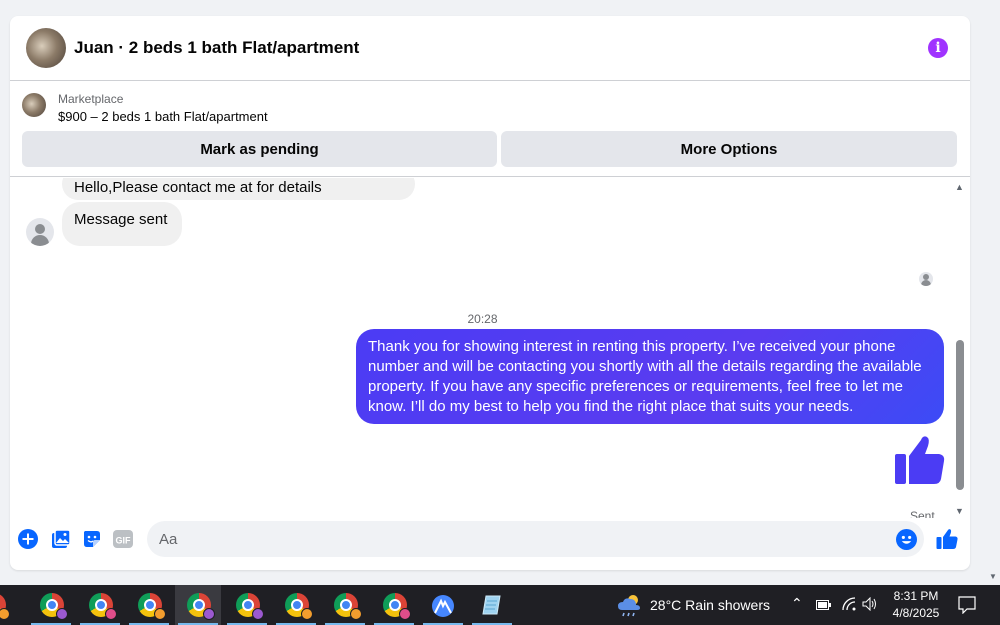 This screenshot has height=625, width=1000. Describe the element at coordinates (92, 539) in the screenshot. I see `sticker-icon` at that location.